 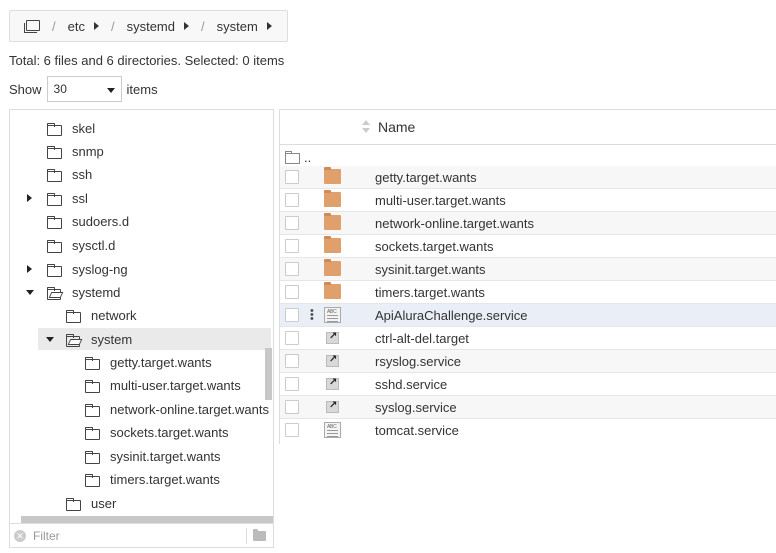 What do you see at coordinates (71, 128) in the screenshot?
I see `tree-item-skel: skel` at bounding box center [71, 128].